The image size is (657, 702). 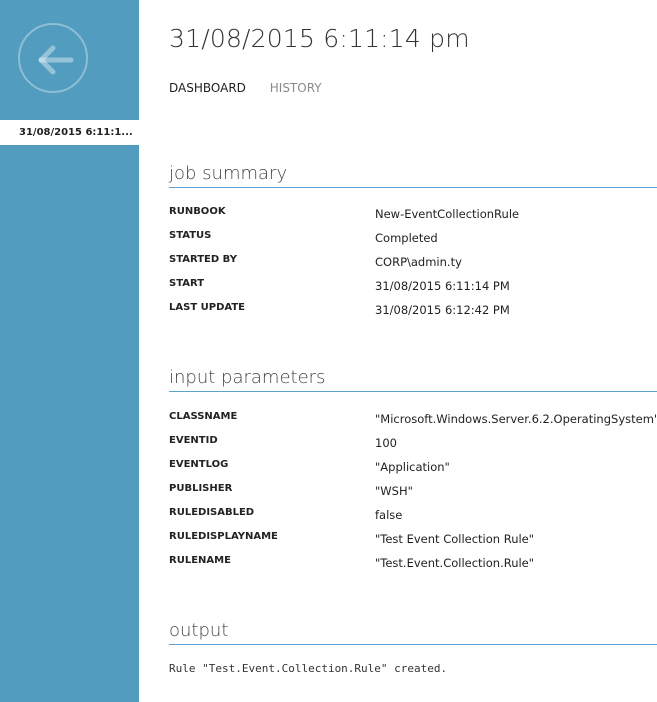 What do you see at coordinates (200, 560) in the screenshot?
I see `row-label: RULENAME` at bounding box center [200, 560].